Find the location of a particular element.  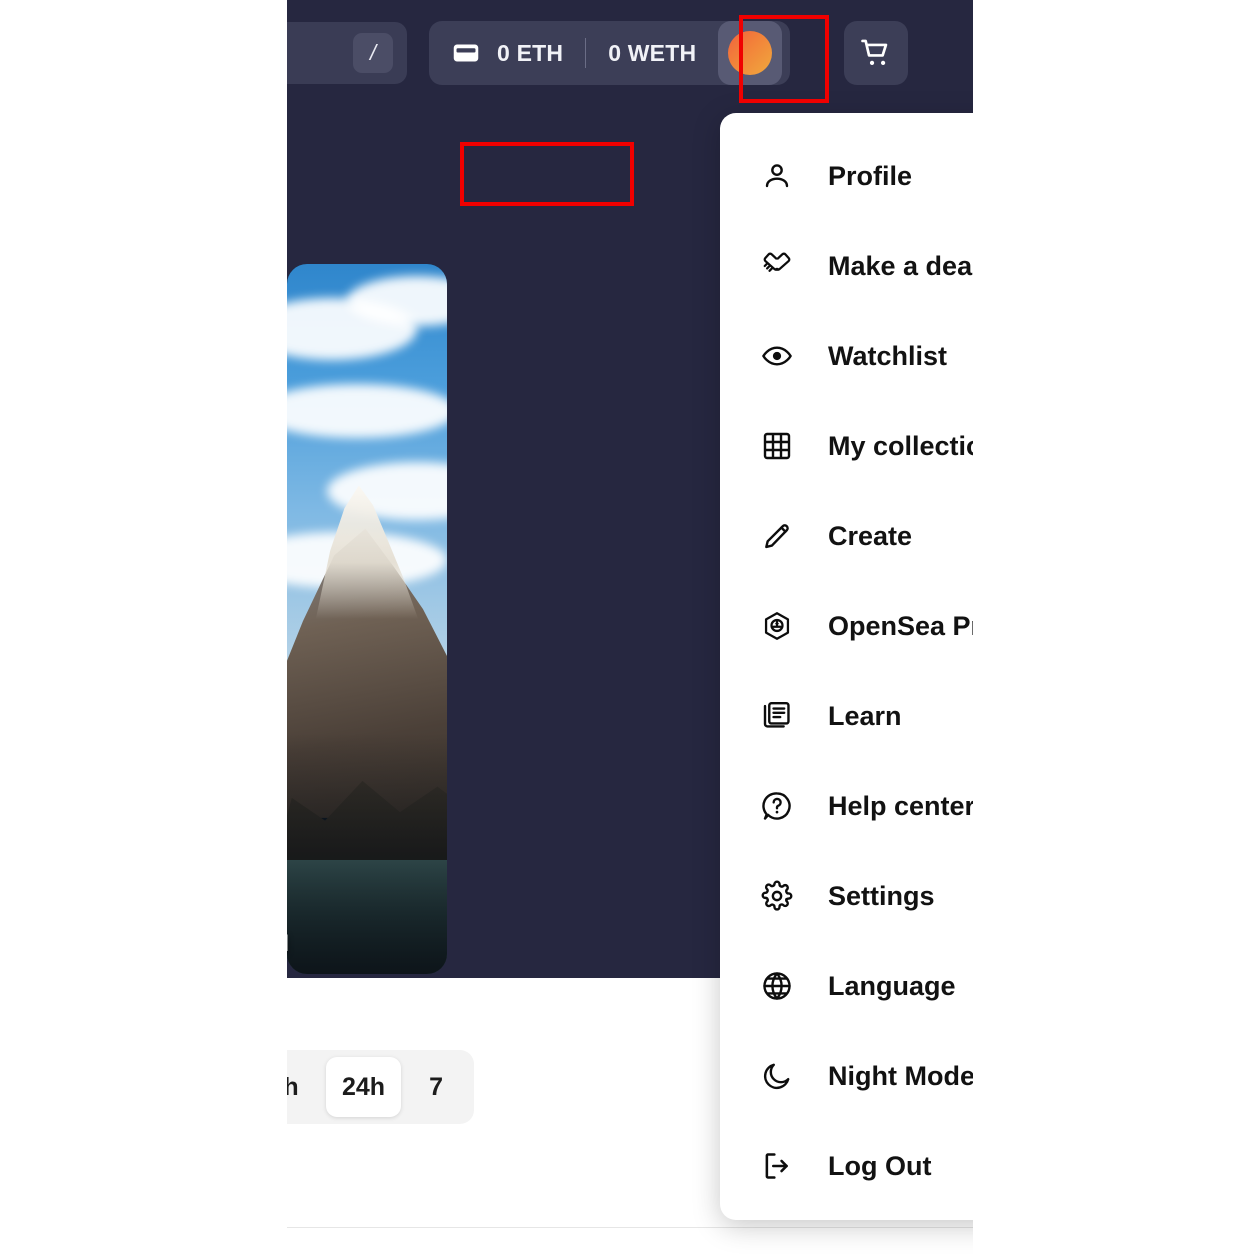

grid-icon is located at coordinates (777, 446).